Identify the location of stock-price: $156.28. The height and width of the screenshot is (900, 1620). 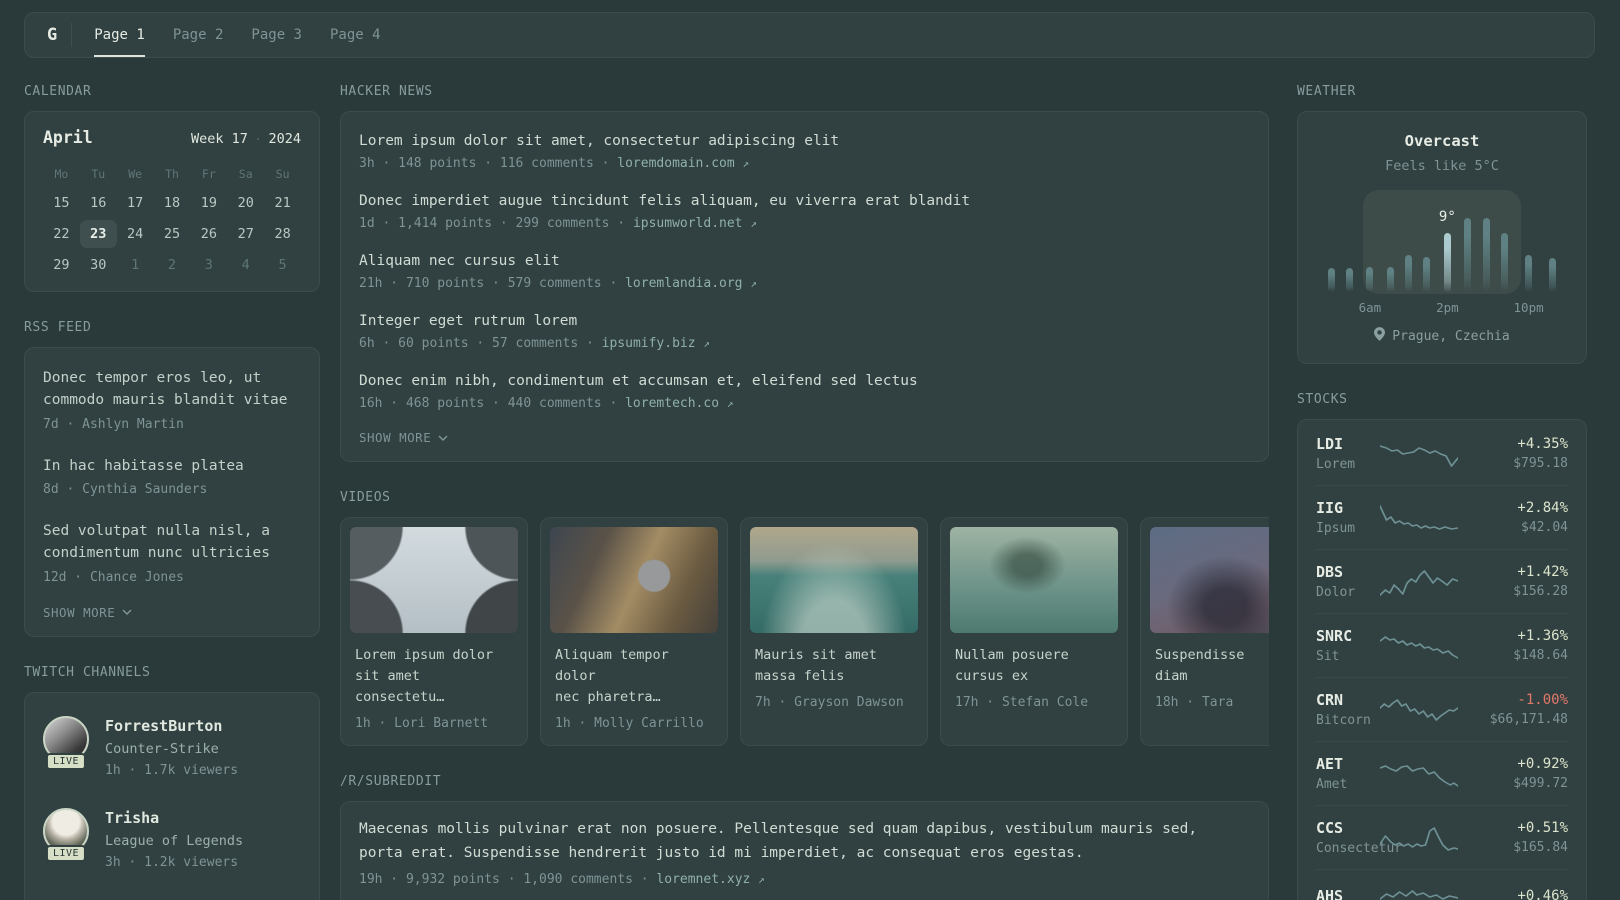
(1540, 591).